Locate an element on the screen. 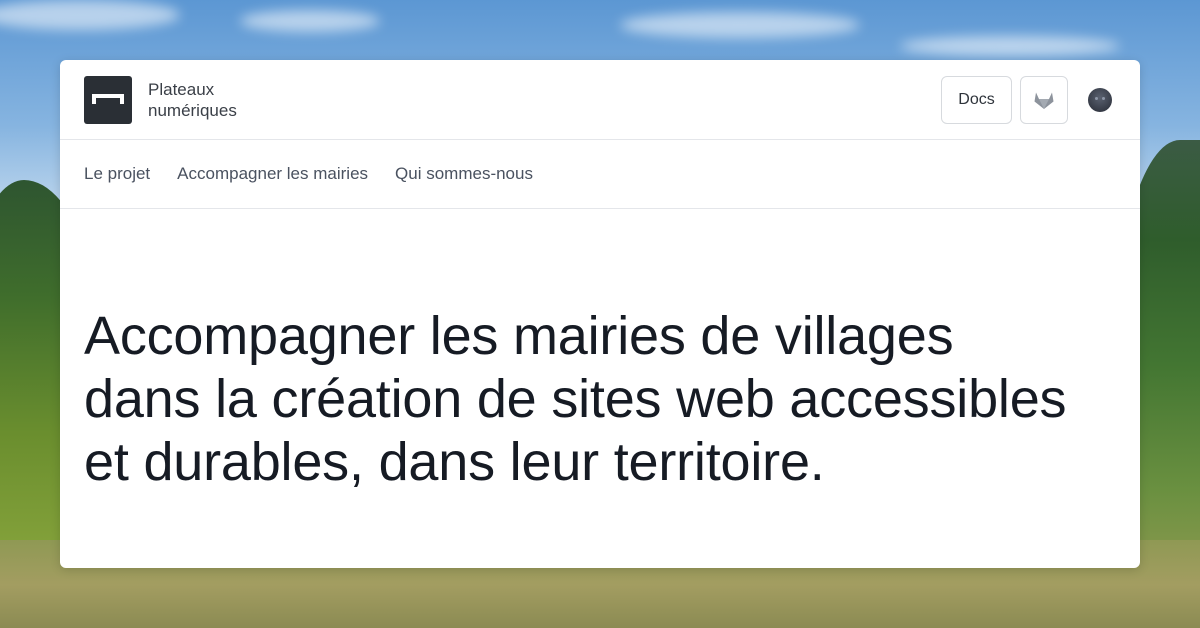 The width and height of the screenshot is (1200, 628). gitlab-button is located at coordinates (1044, 99).